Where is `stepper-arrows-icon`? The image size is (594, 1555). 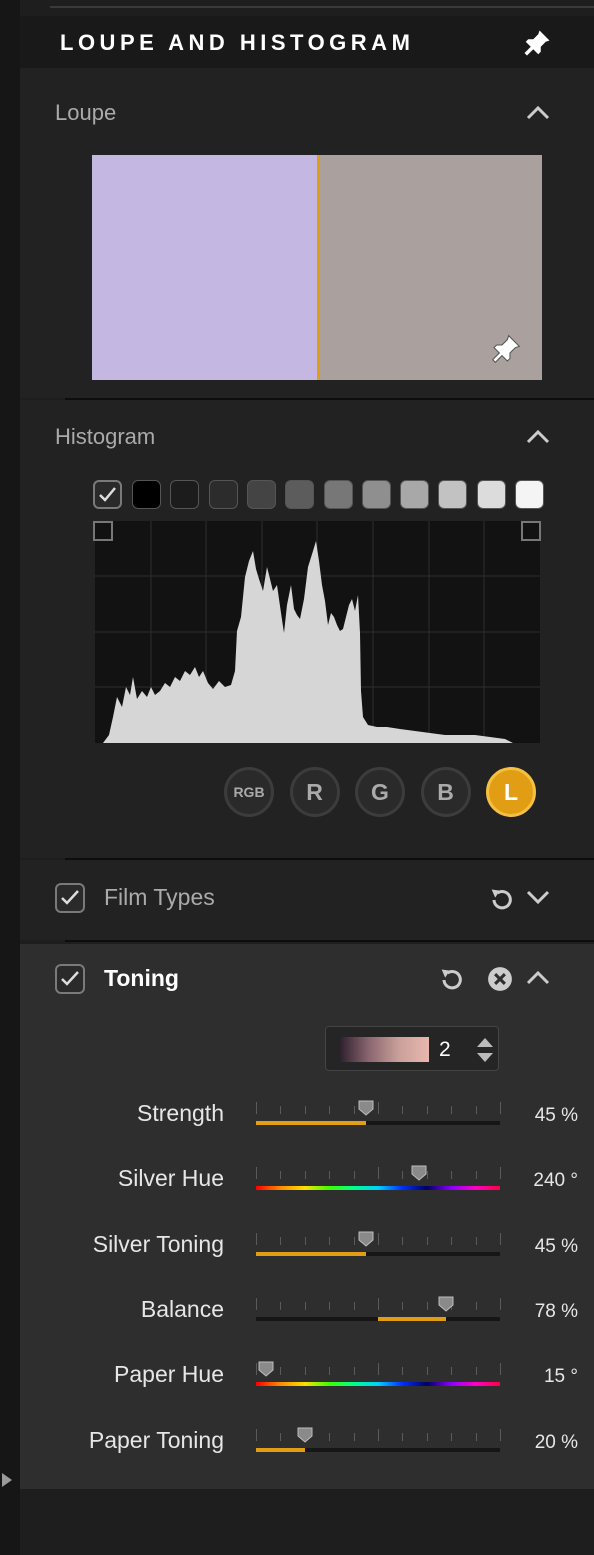
stepper-arrows-icon is located at coordinates (485, 1050).